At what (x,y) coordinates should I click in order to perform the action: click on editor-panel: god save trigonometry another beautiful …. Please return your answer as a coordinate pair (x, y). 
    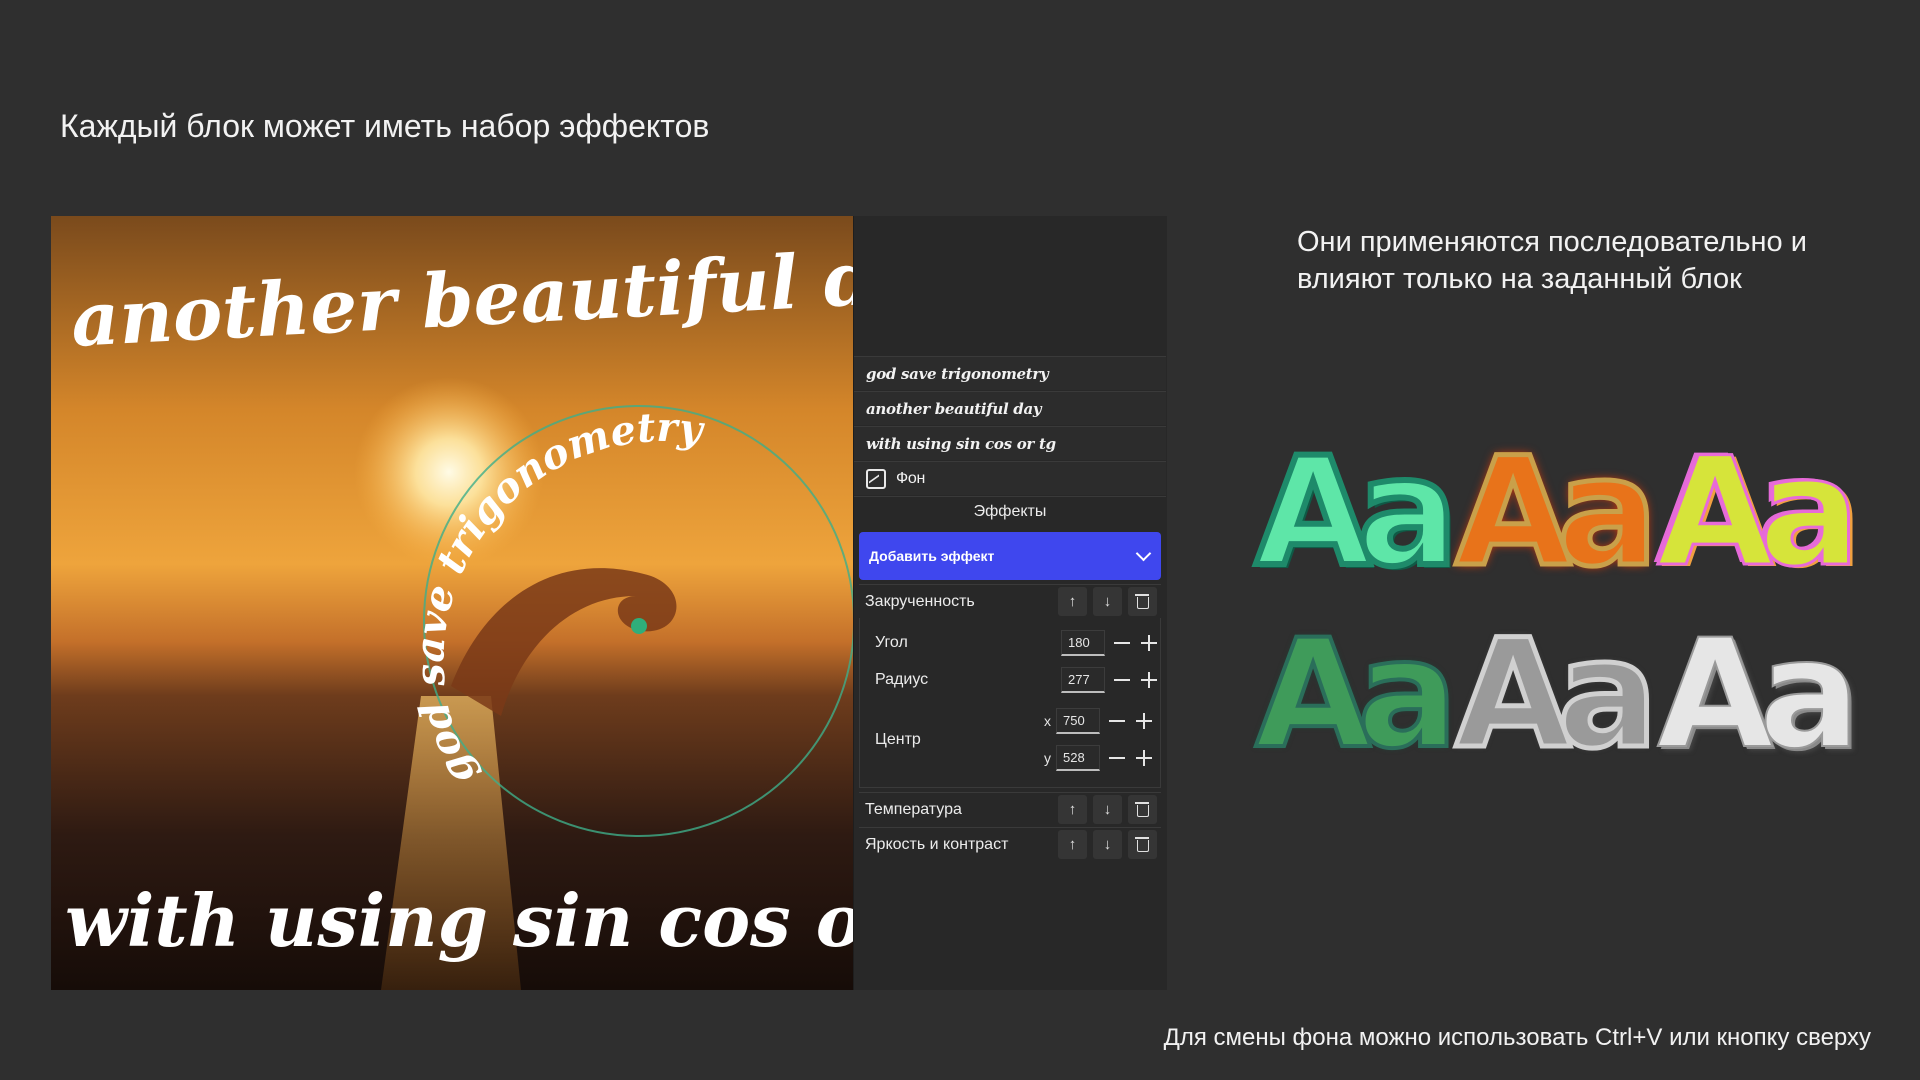
    Looking at the image, I should click on (1010, 603).